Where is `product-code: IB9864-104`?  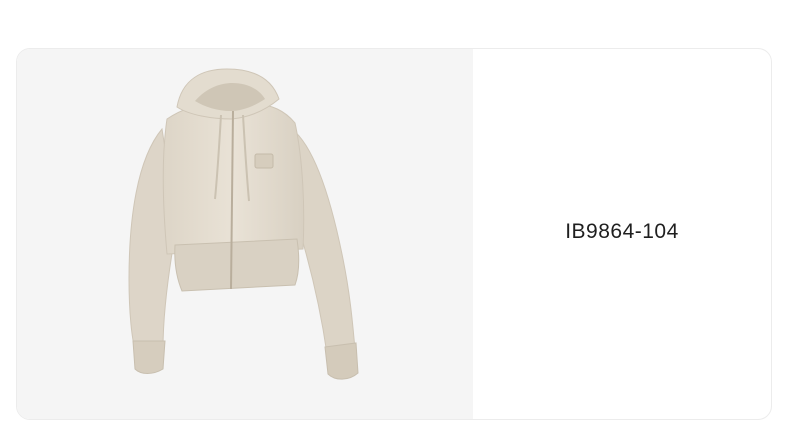
product-code: IB9864-104 is located at coordinates (622, 231).